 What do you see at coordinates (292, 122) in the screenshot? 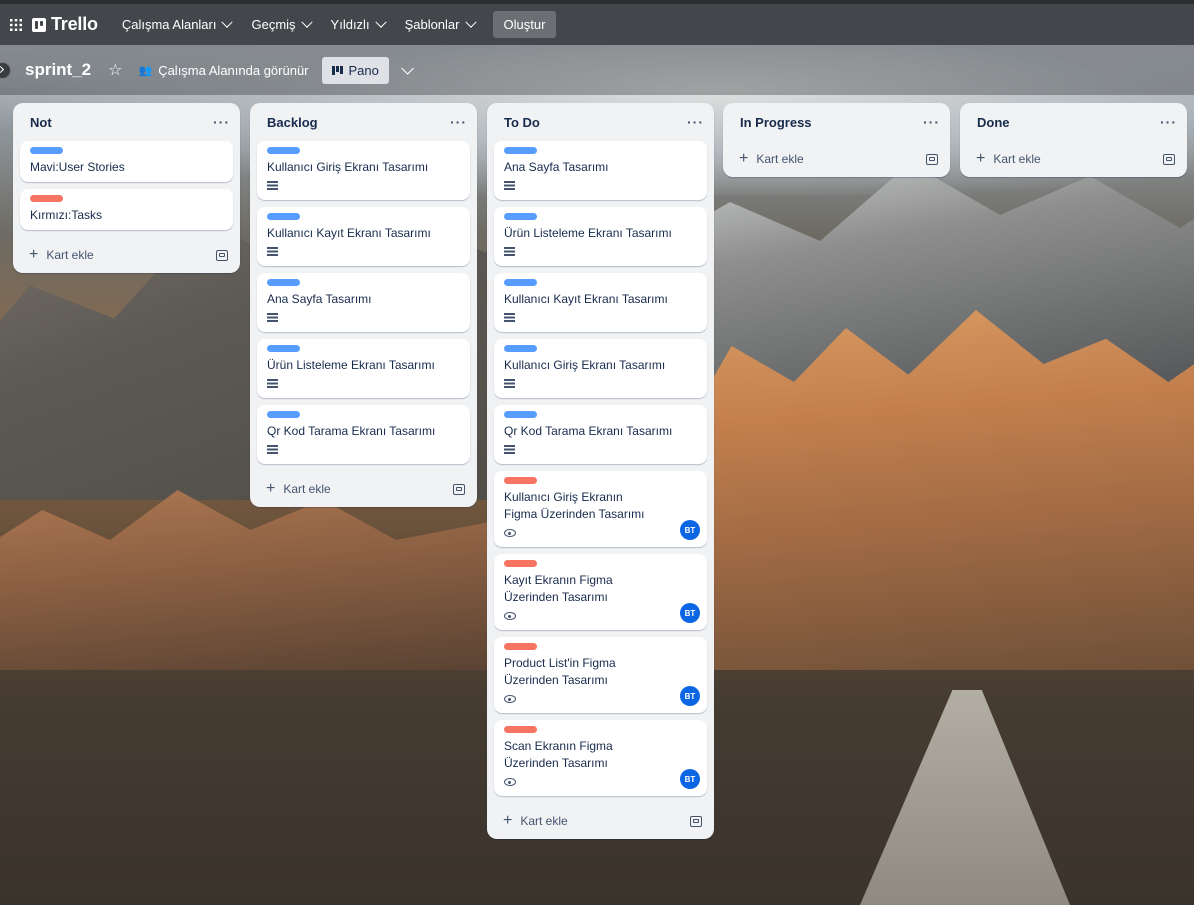
I see `list-title: Backlog` at bounding box center [292, 122].